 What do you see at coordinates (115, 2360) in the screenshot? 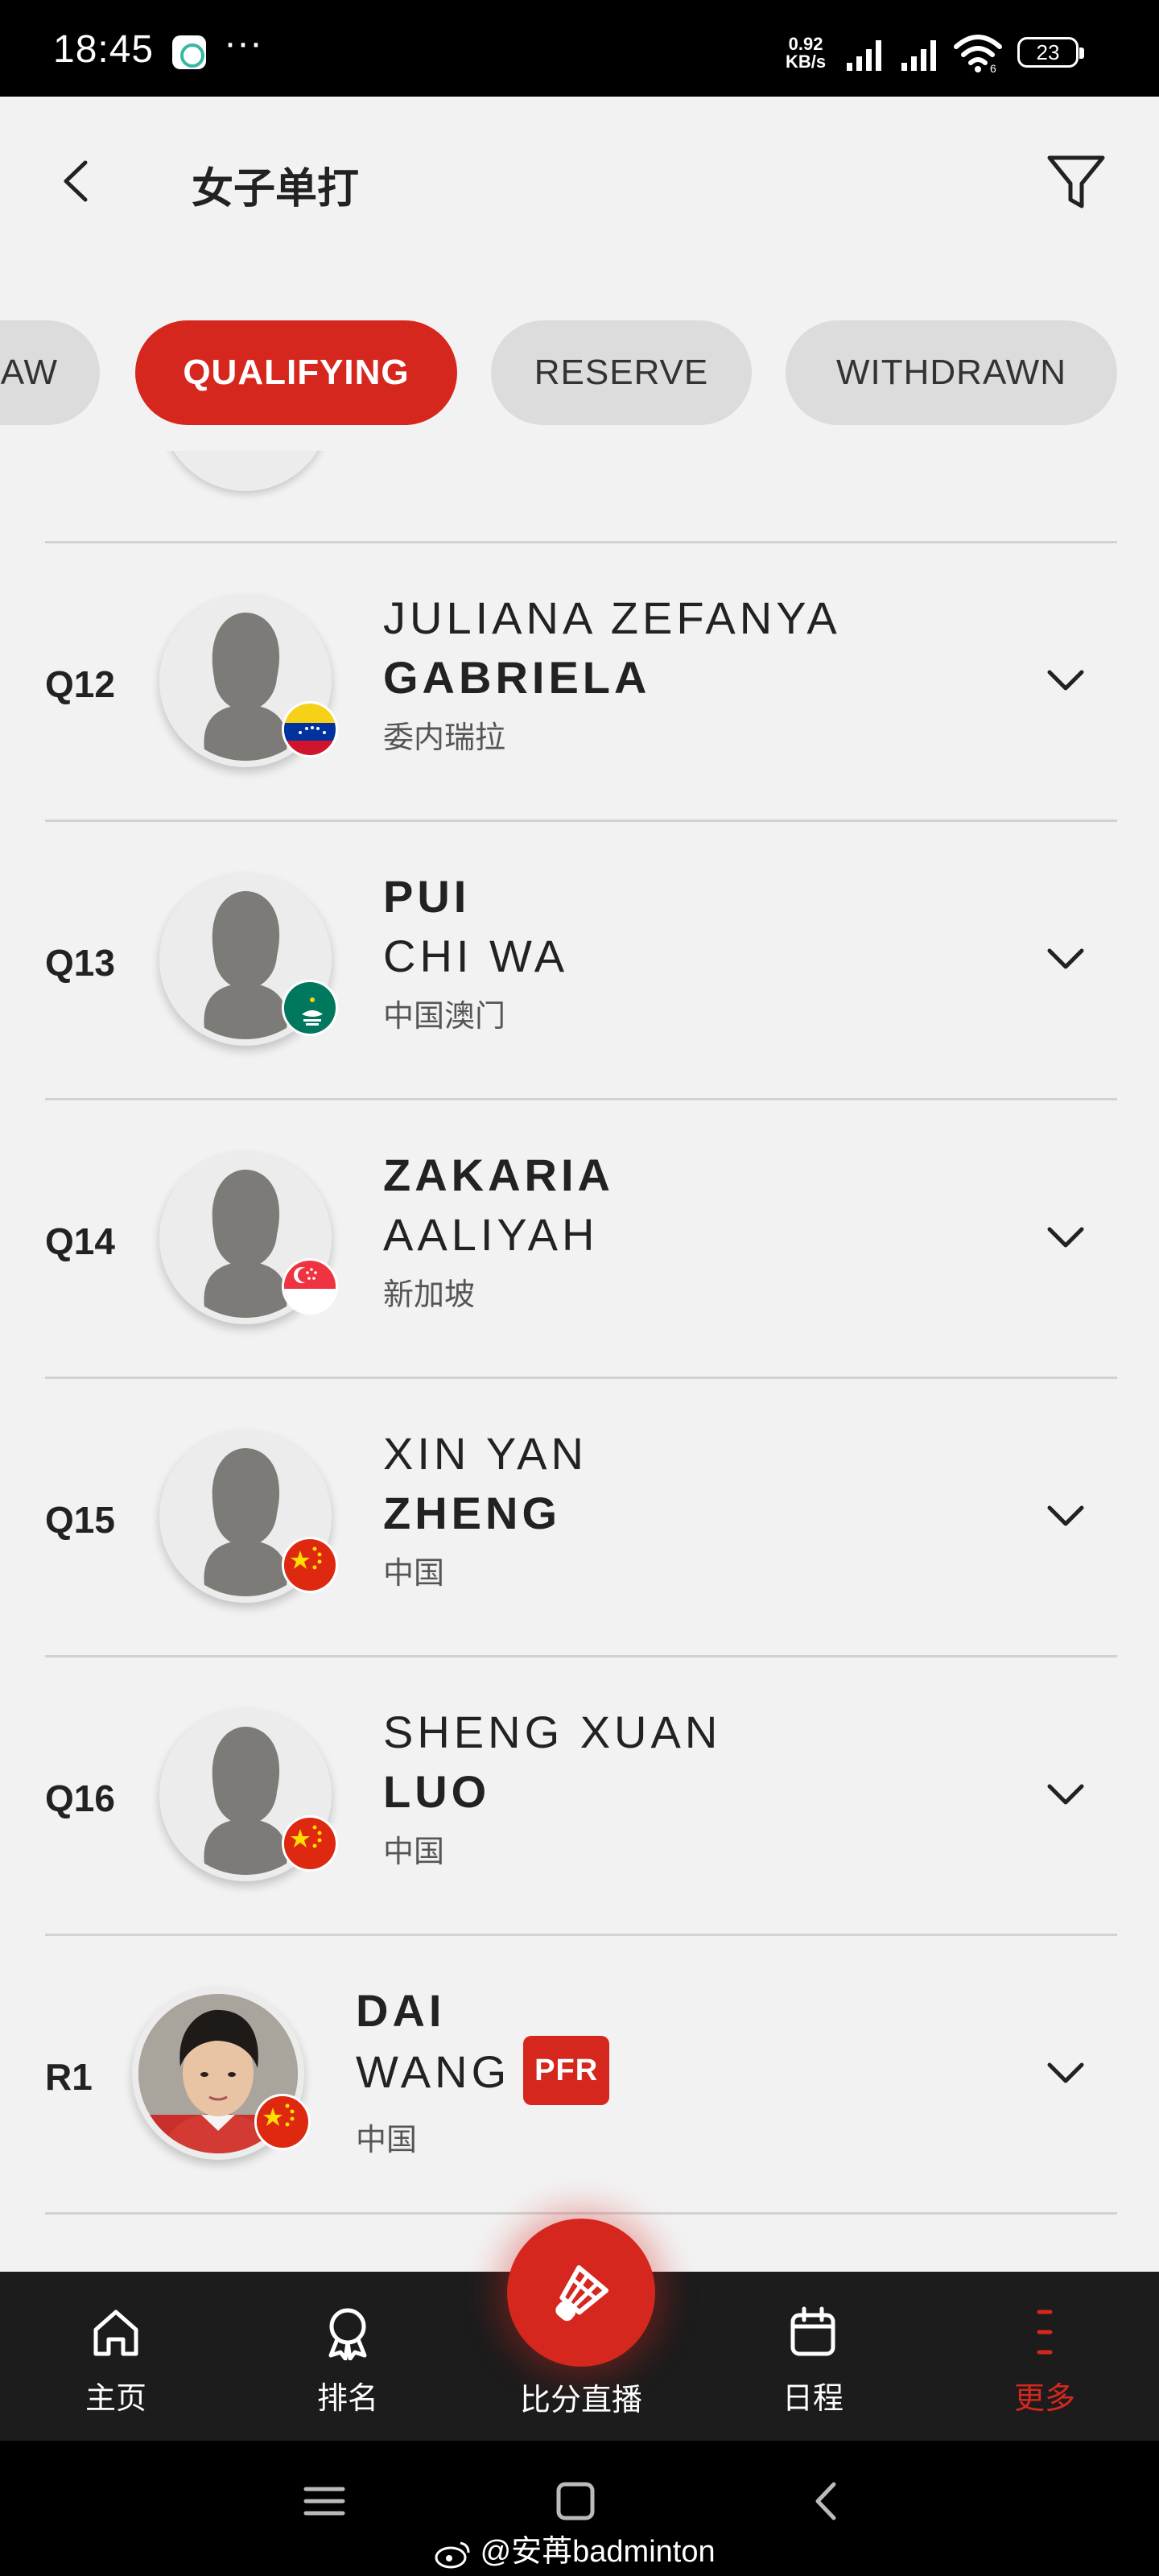
I see `nav-home: 主页` at bounding box center [115, 2360].